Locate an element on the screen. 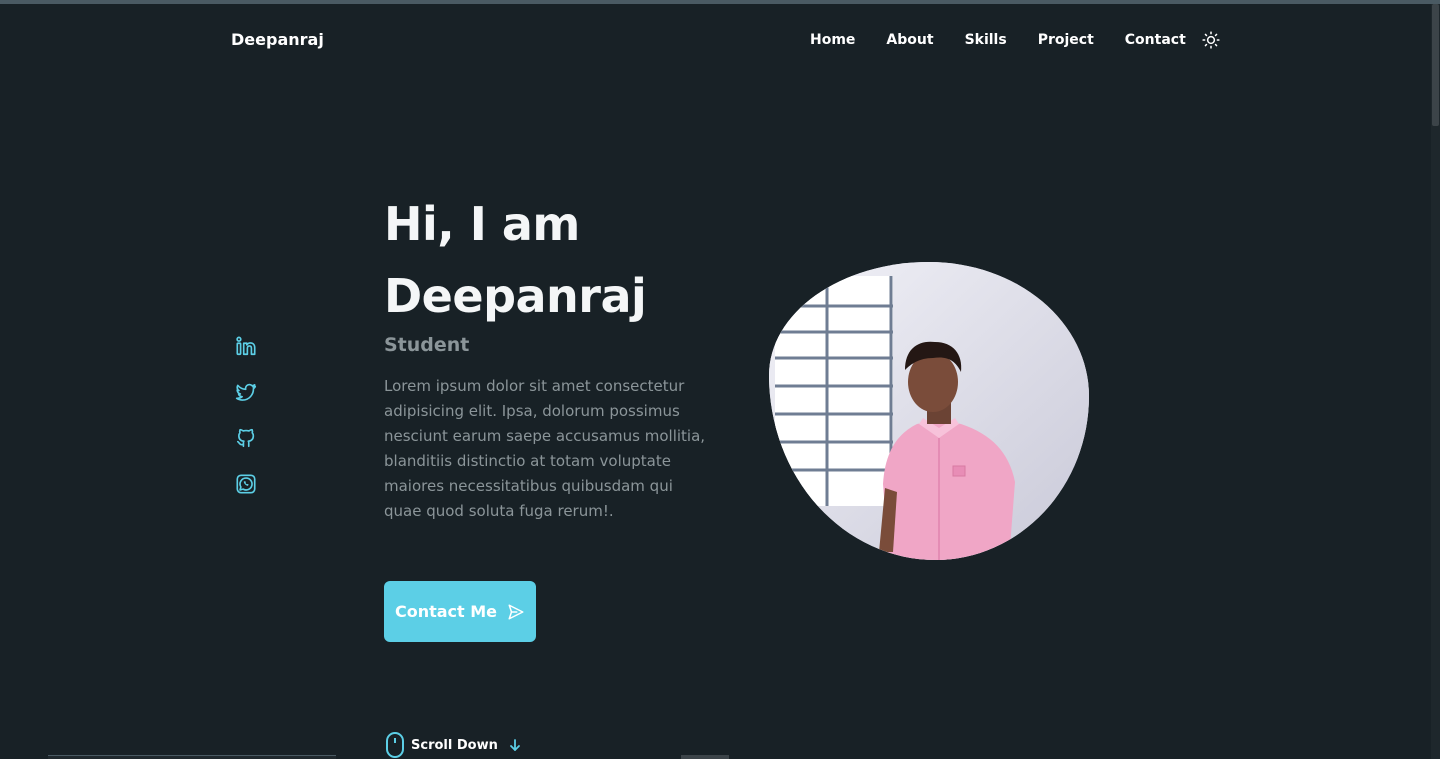 Image resolution: width=1440 pixels, height=759 pixels. profile-photo is located at coordinates (929, 411).